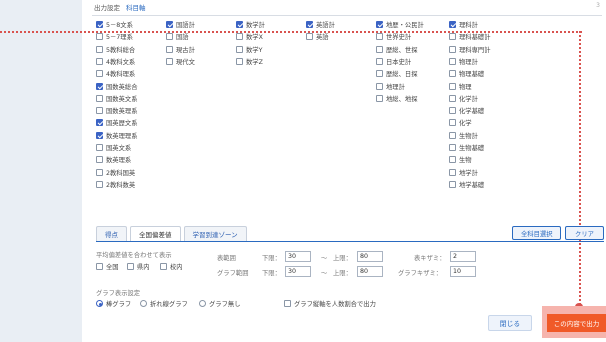 Image resolution: width=606 pixels, height=342 pixels. What do you see at coordinates (402, 75) in the screenshot?
I see `subject-label: 歴総、日探` at bounding box center [402, 75].